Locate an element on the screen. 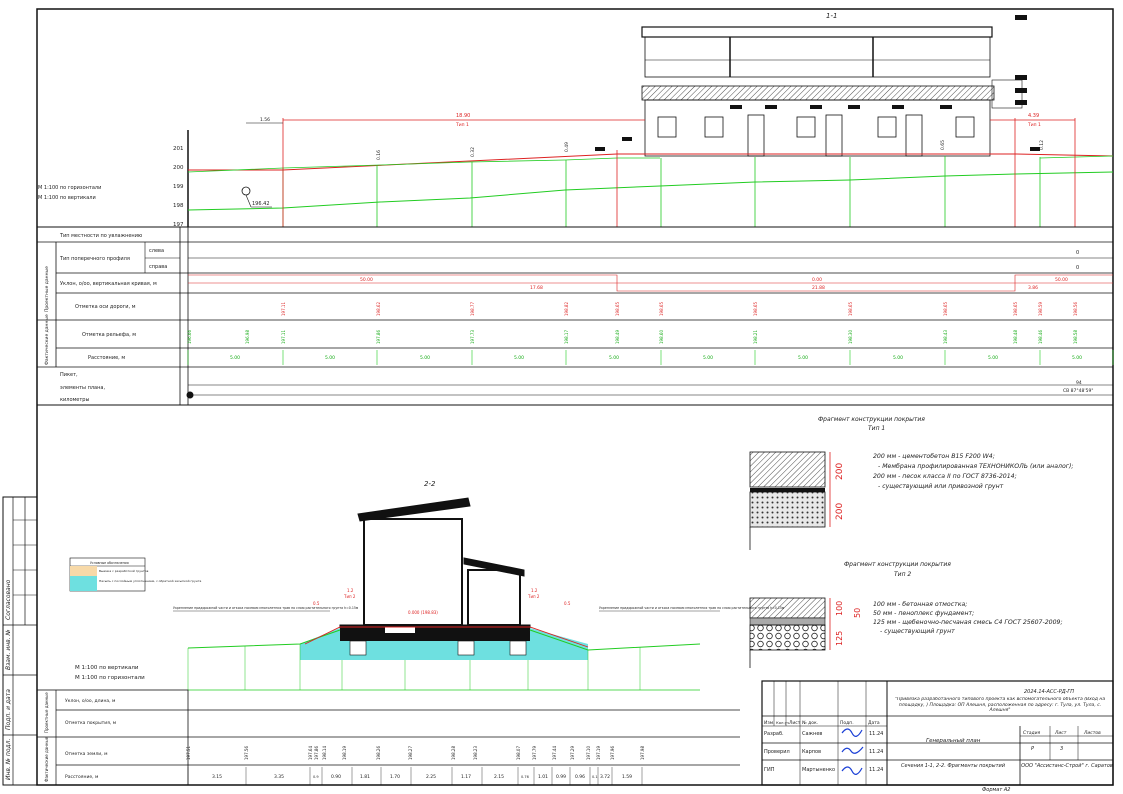 This screenshot has height=794, width=1123. svg-text: Фактические данные is located at coordinates (46, 759).